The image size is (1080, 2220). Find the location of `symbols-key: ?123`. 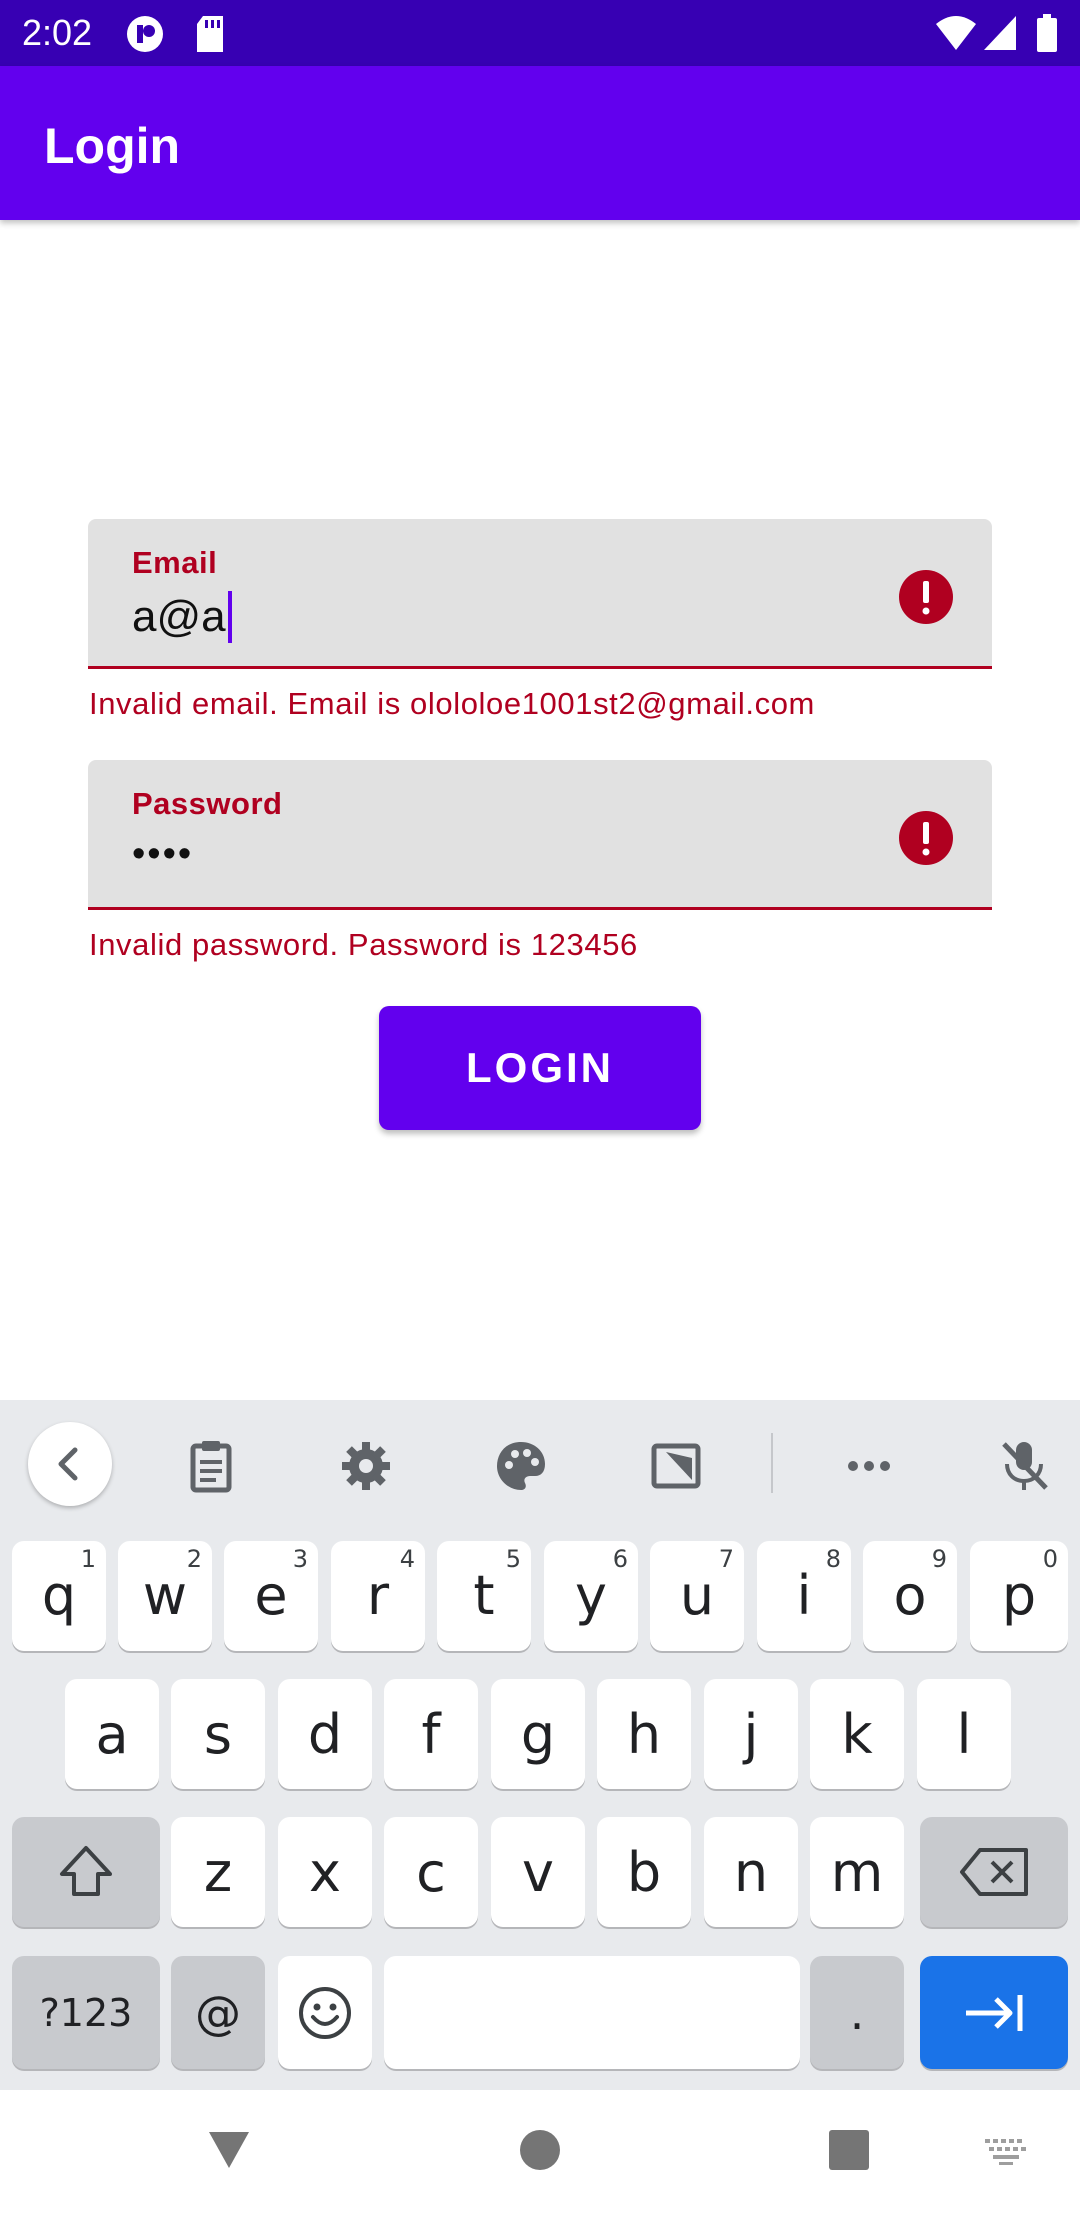

symbols-key: ?123 is located at coordinates (86, 2012).